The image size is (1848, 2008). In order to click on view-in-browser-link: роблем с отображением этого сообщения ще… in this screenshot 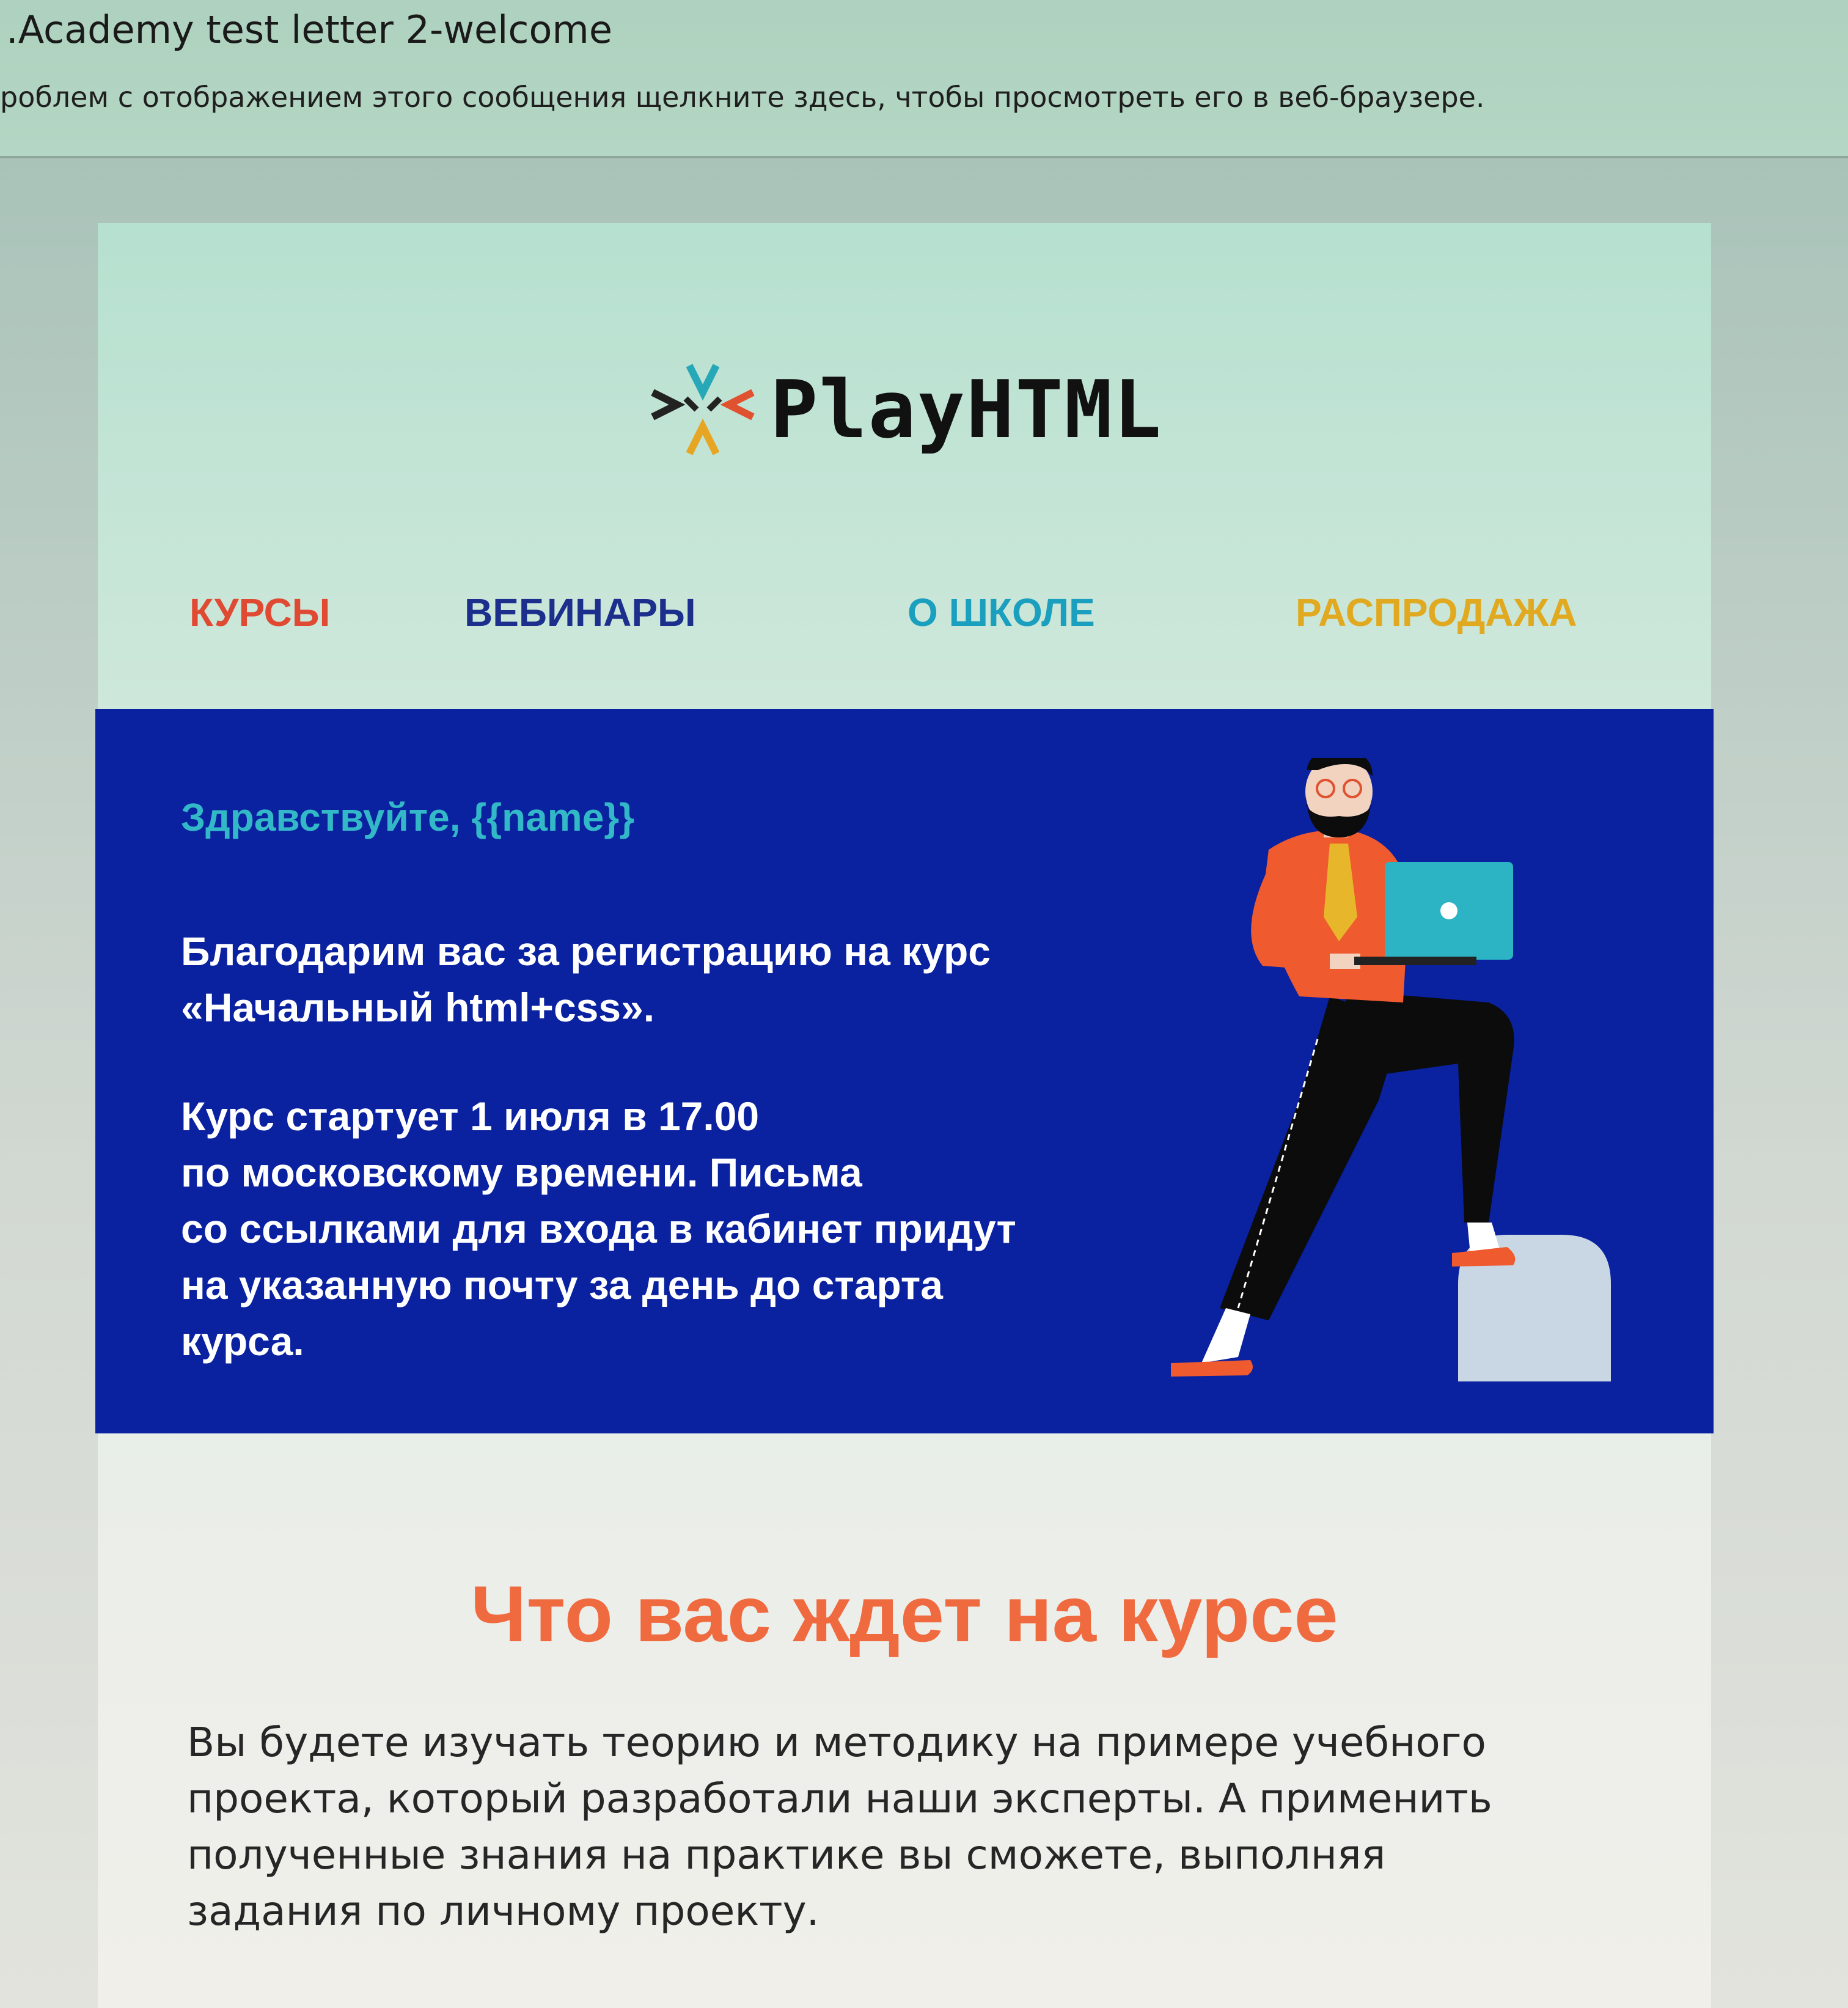, I will do `click(743, 98)`.